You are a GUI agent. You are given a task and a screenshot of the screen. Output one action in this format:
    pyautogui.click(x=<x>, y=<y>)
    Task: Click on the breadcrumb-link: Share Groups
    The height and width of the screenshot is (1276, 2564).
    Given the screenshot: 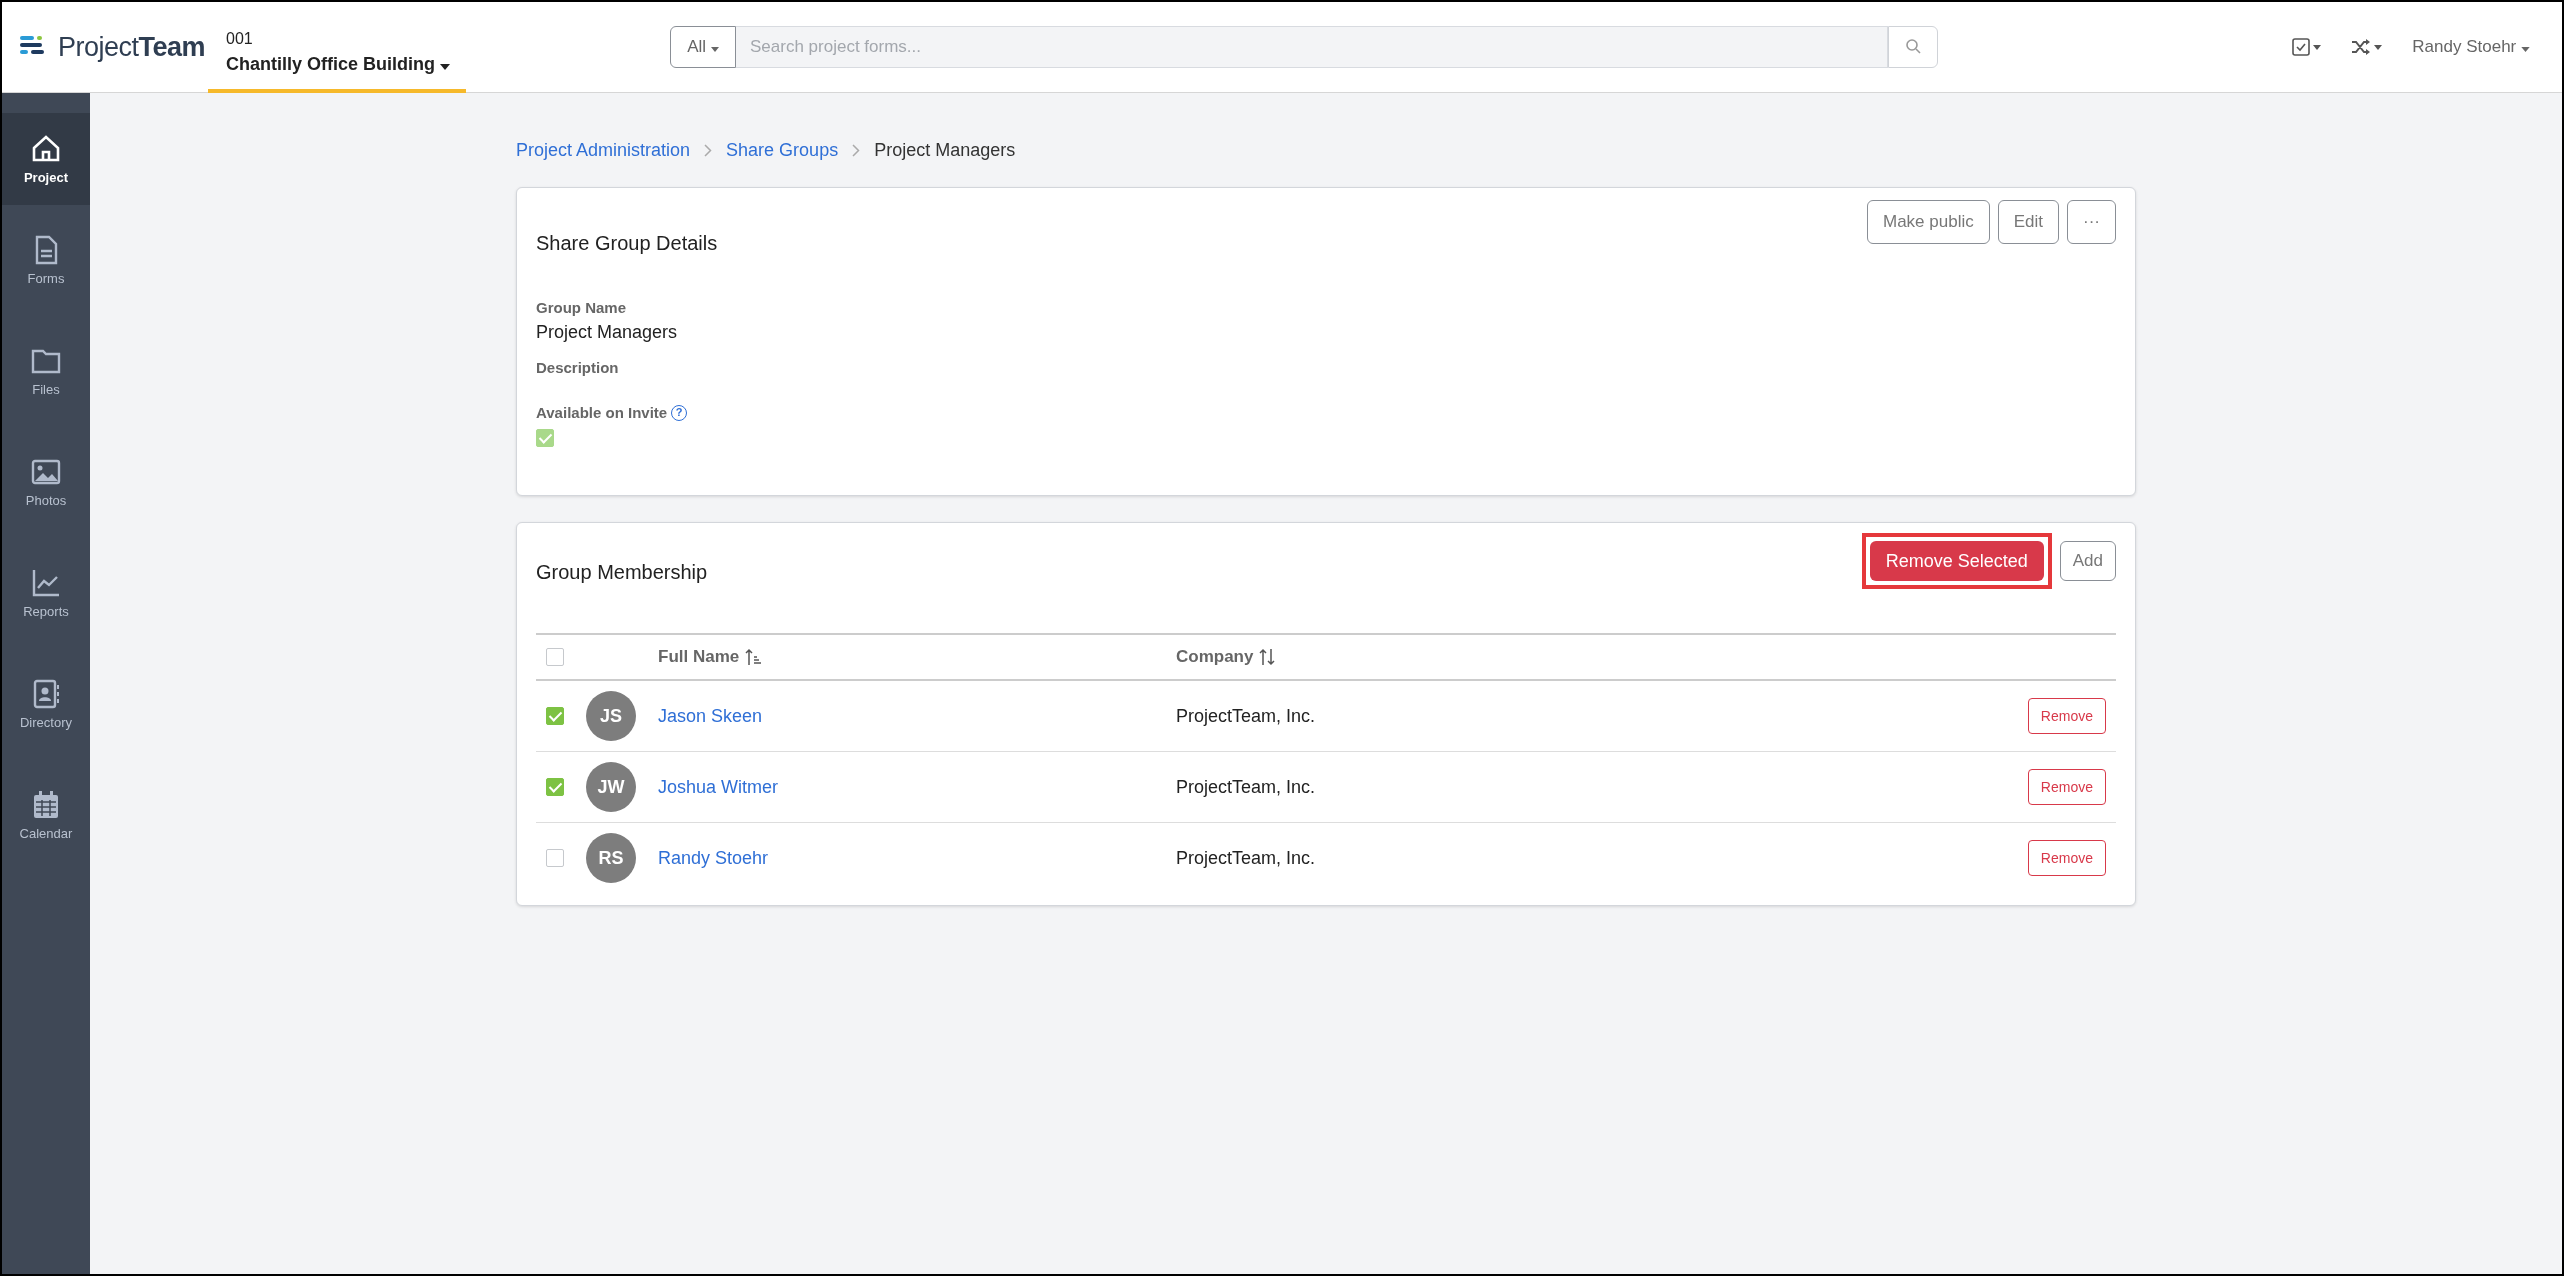 What is the action you would take?
    pyautogui.click(x=782, y=150)
    